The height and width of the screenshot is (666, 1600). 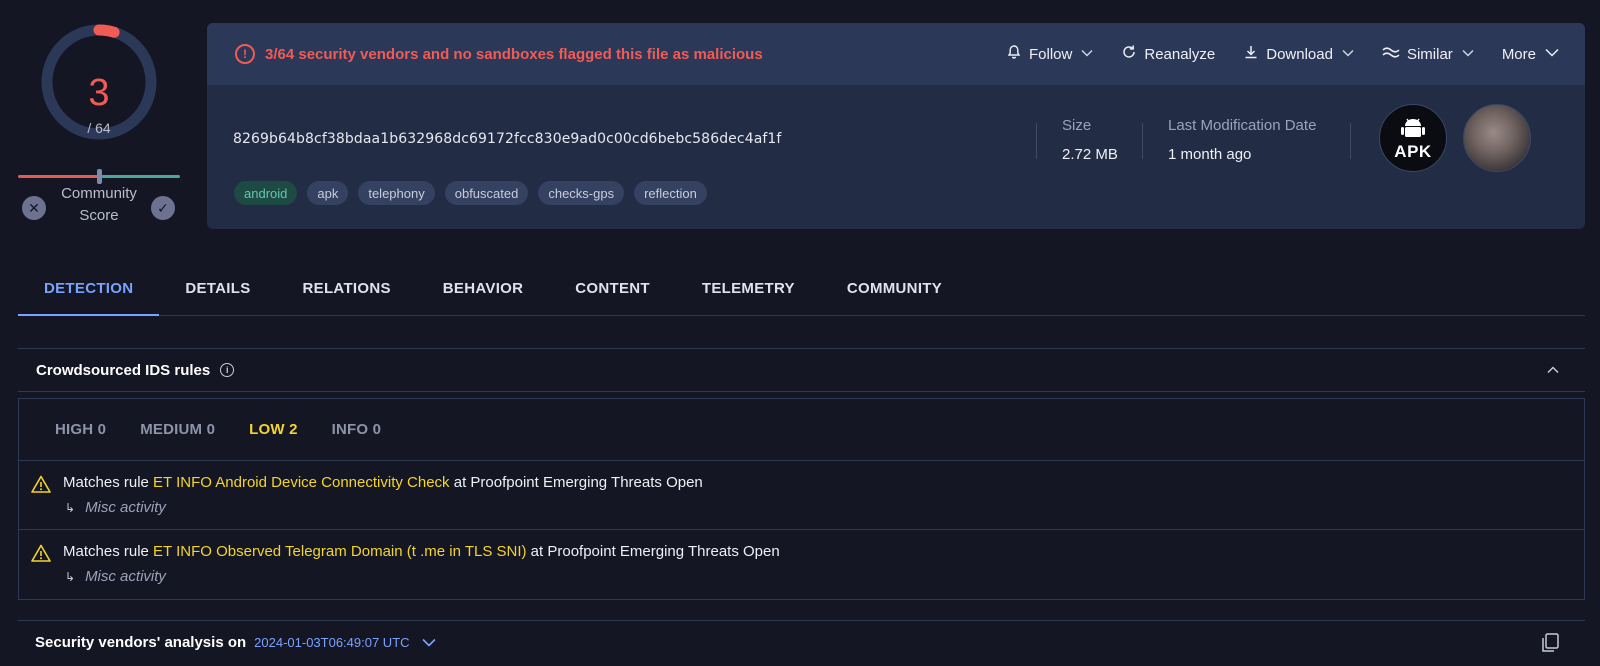 What do you see at coordinates (99, 204) in the screenshot?
I see `community-score-label: Community Score` at bounding box center [99, 204].